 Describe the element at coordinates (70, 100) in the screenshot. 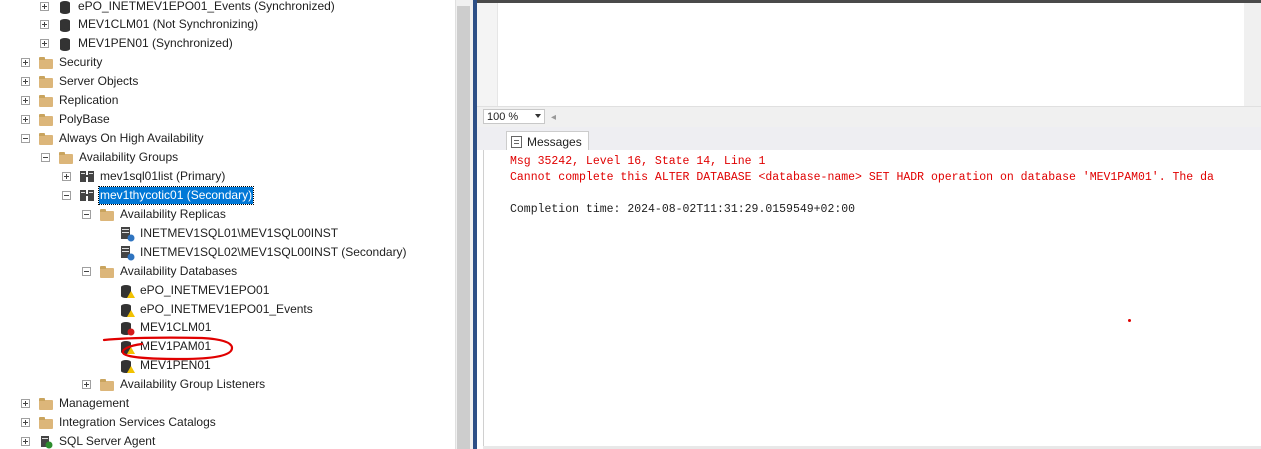

I see `tree-item-replication: Replication` at that location.